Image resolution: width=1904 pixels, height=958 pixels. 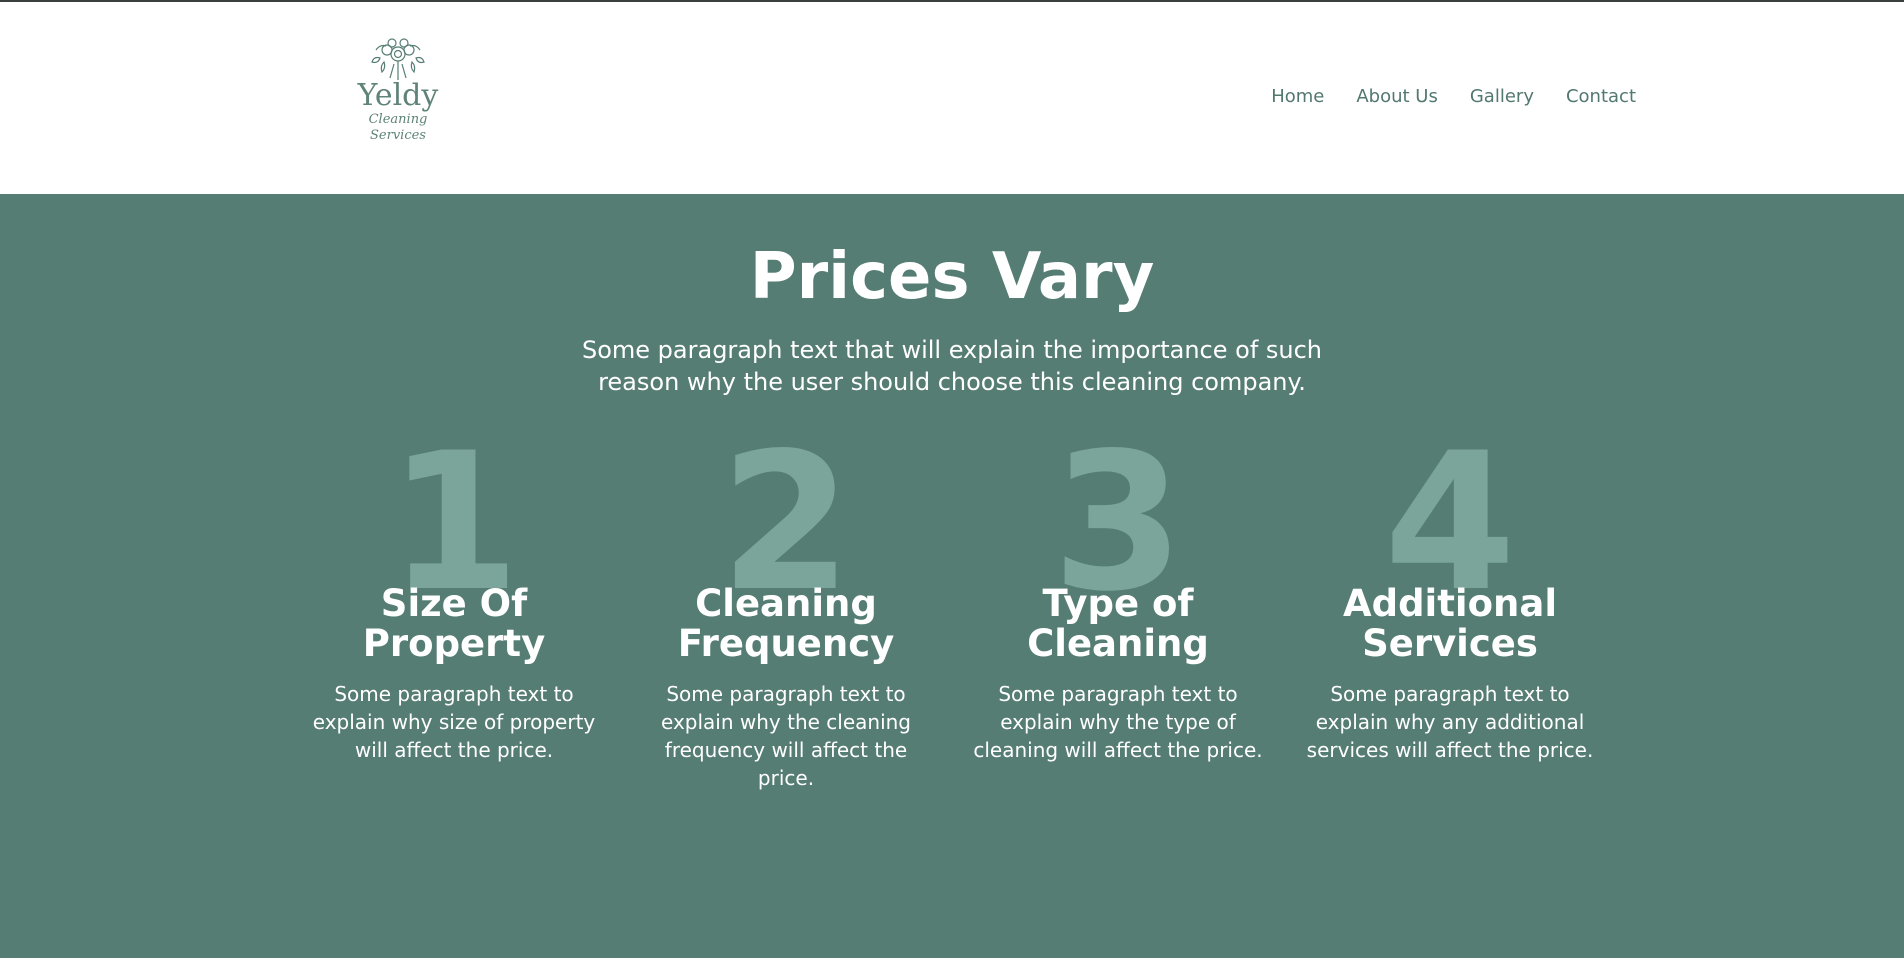 I want to click on card-title: Type of Cleaning, so click(x=1118, y=623).